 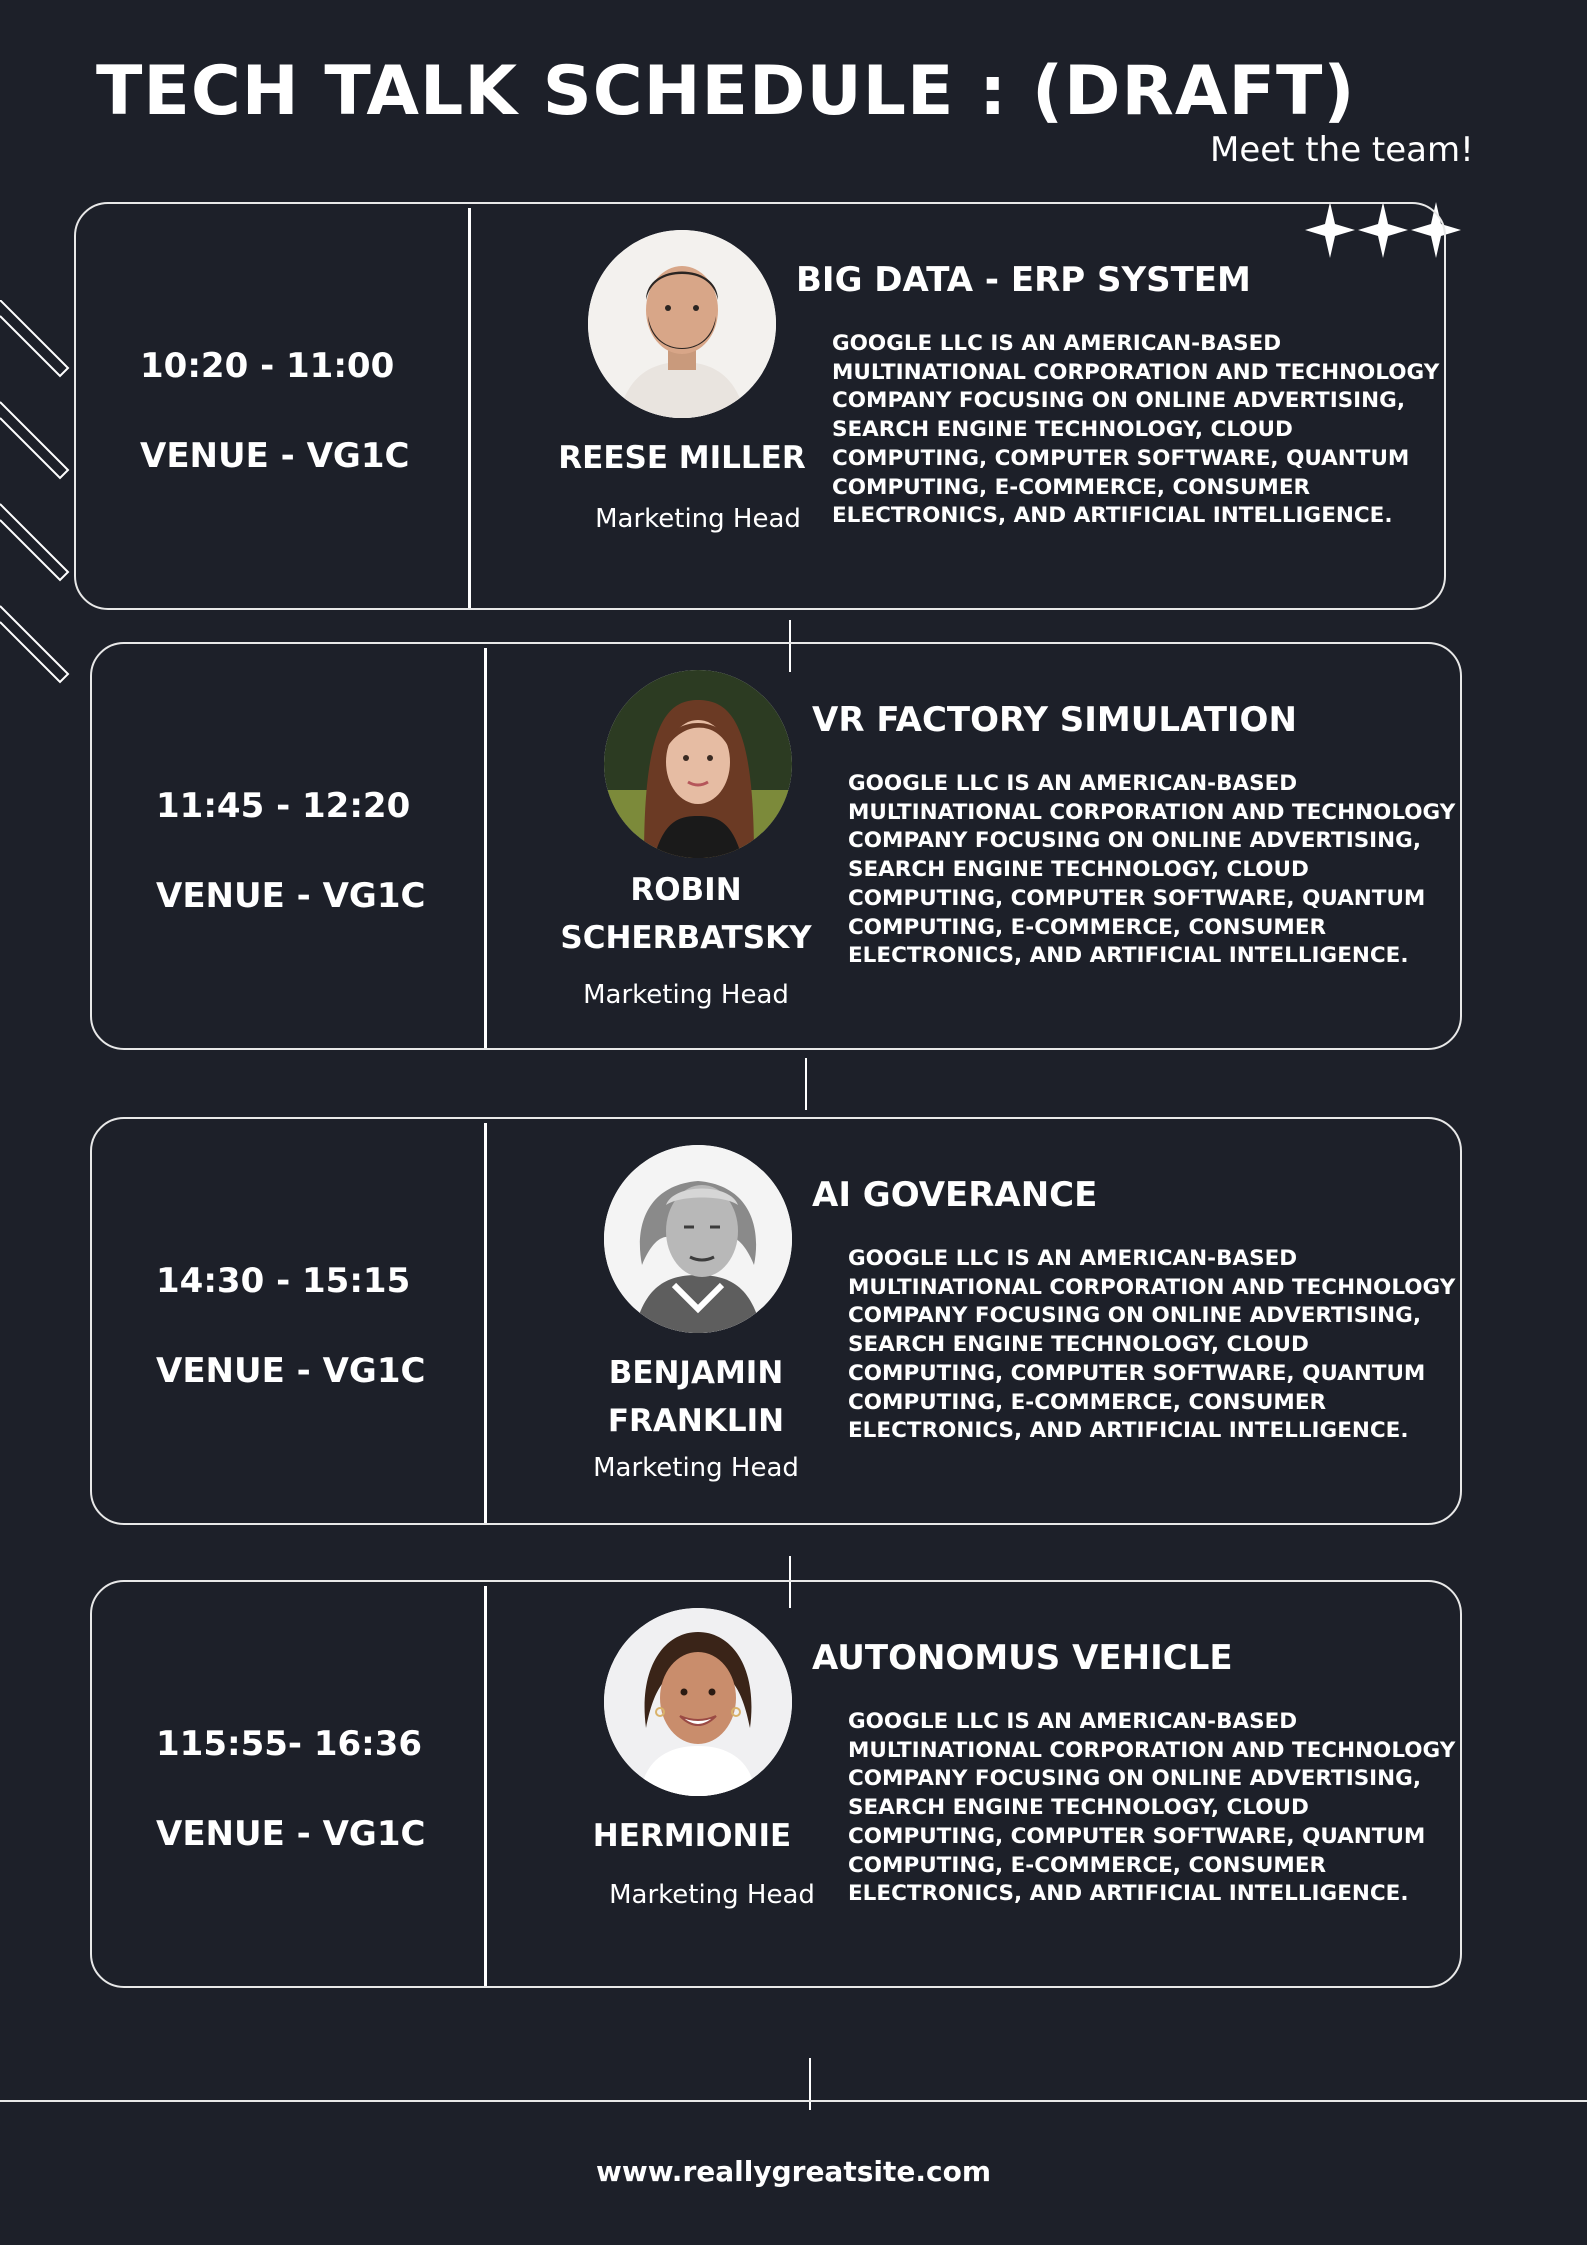 I want to click on talk-title: BIG DATA - ERP SYSTEM, so click(x=1023, y=280).